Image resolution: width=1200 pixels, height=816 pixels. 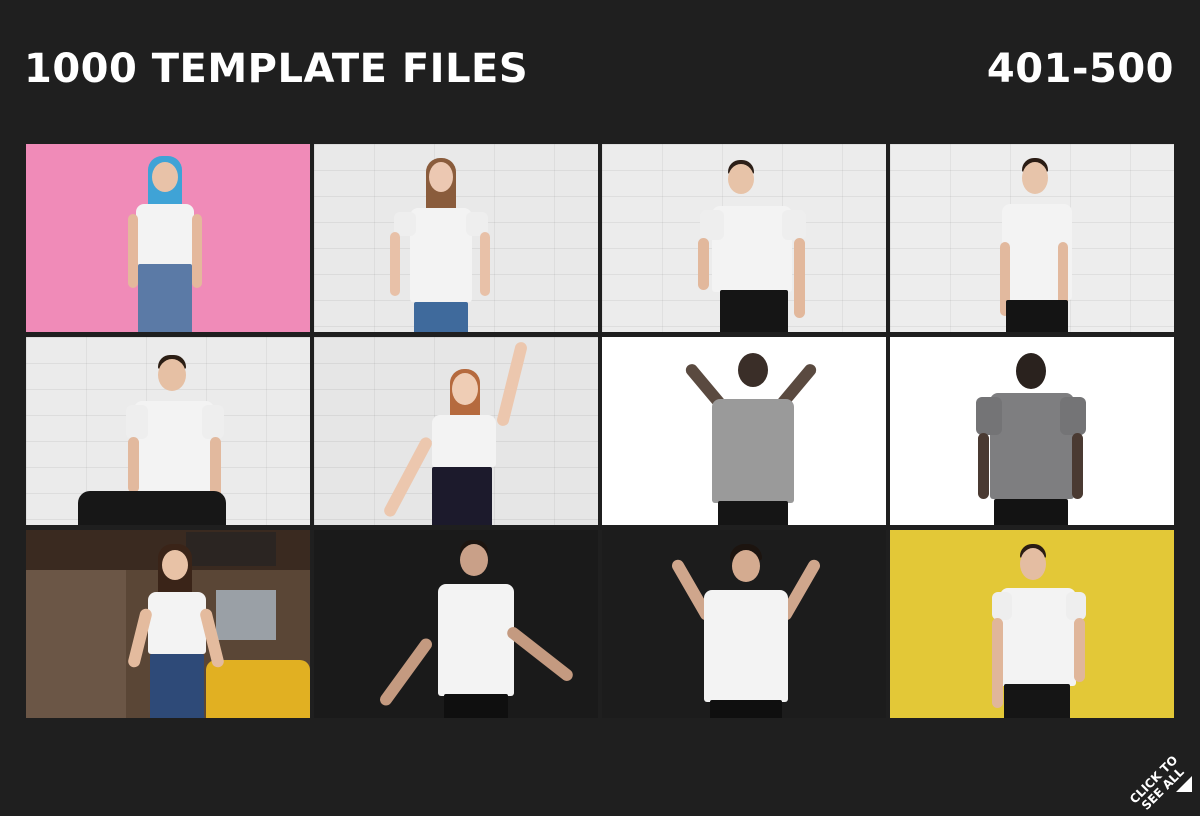 I want to click on tile-man-yellow, so click(x=1032, y=624).